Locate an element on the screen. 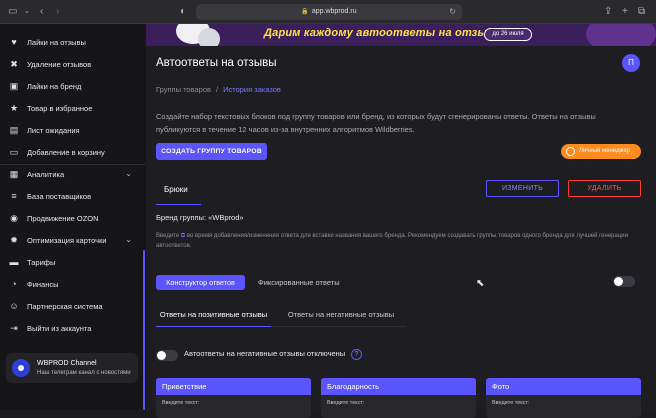  browser-toolbar: ▭ ⌄ ‹ › ◐ 🔒 app.wbprod.ru ↻ ⇪ + ⧉ is located at coordinates (328, 12).